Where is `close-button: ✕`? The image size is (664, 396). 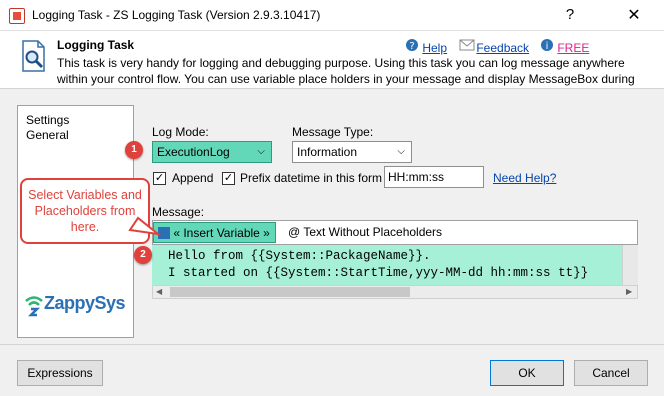
close-button: ✕ is located at coordinates (634, 16).